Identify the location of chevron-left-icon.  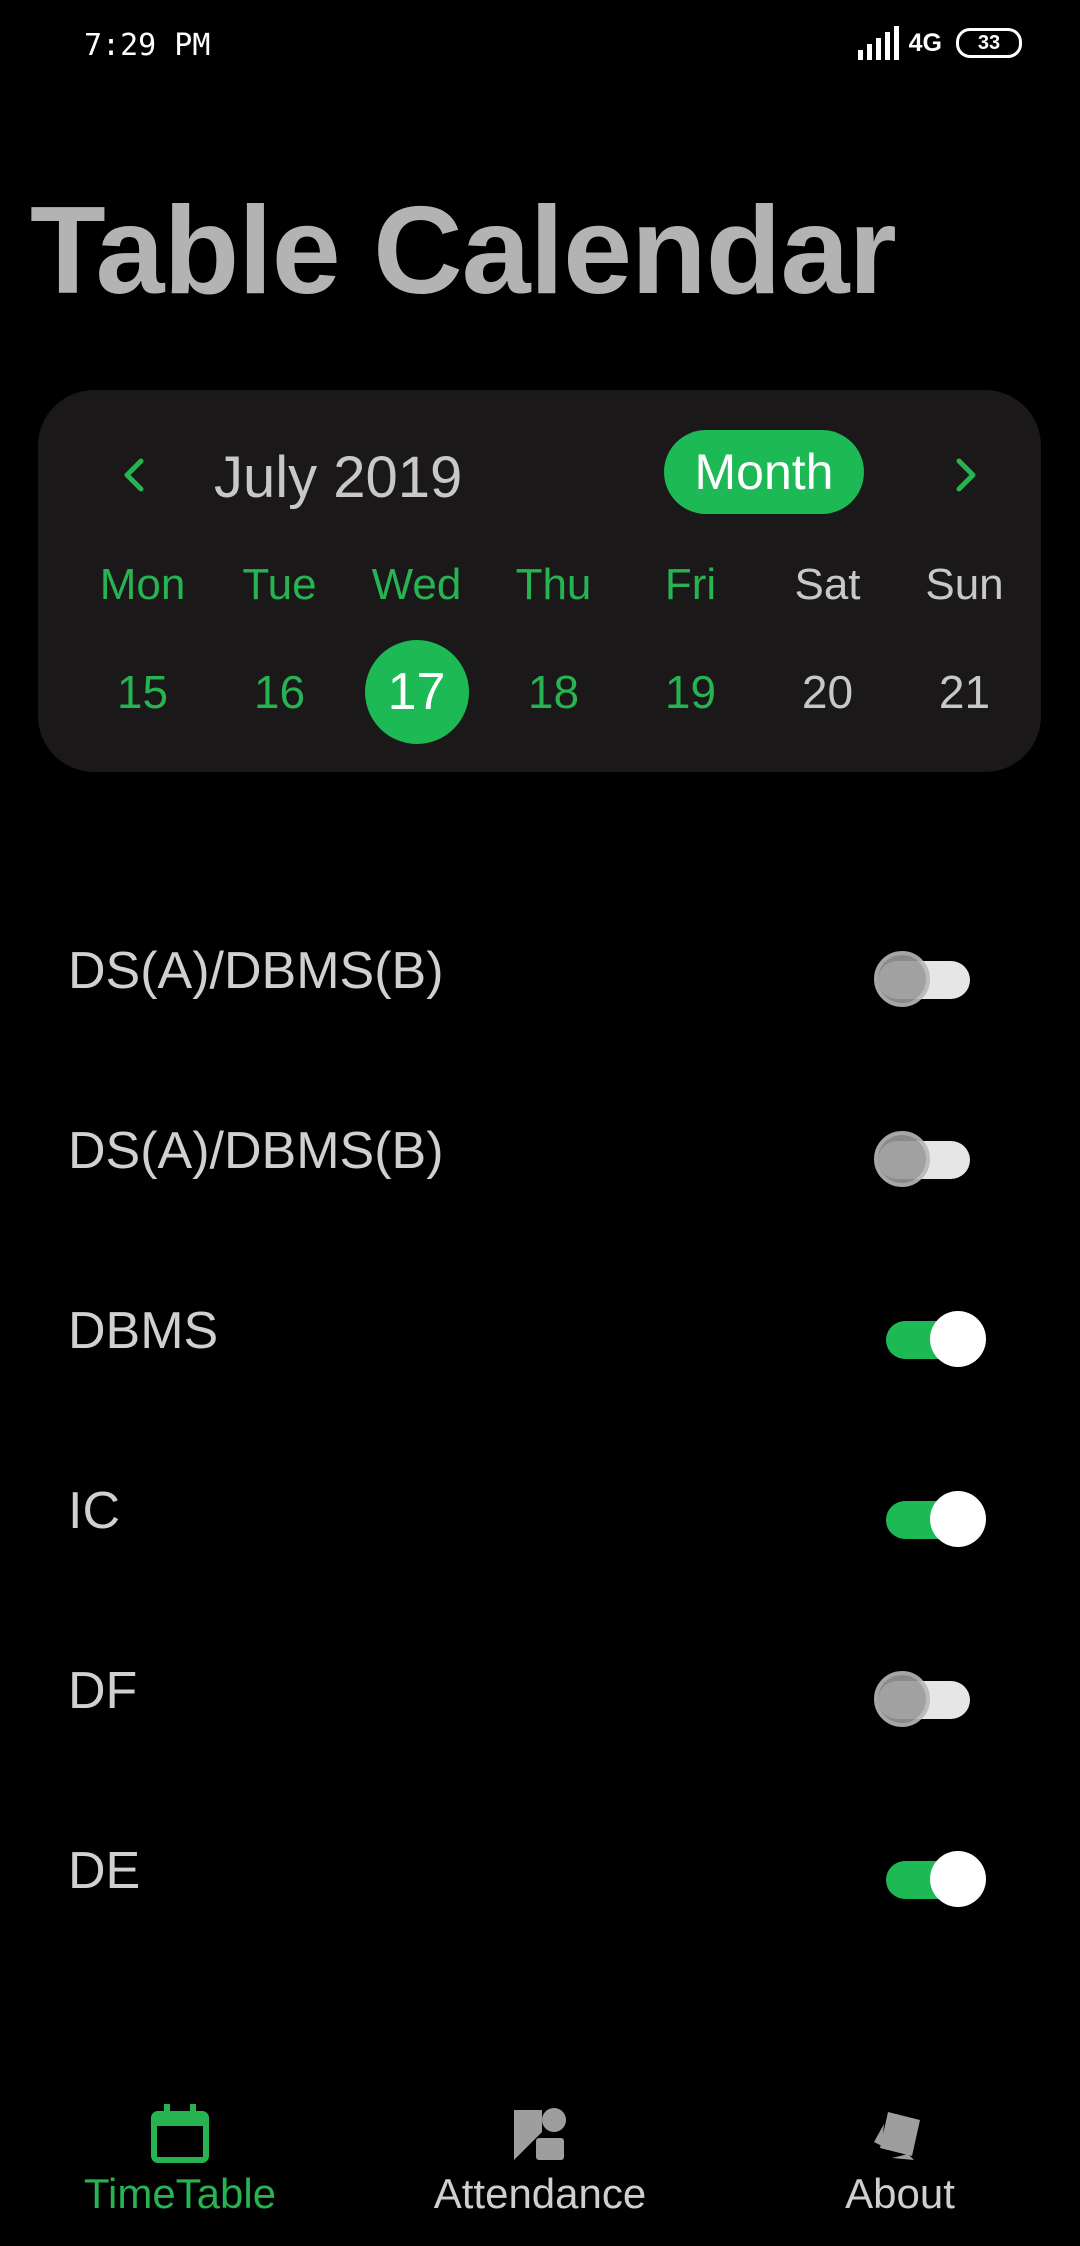
(135, 475).